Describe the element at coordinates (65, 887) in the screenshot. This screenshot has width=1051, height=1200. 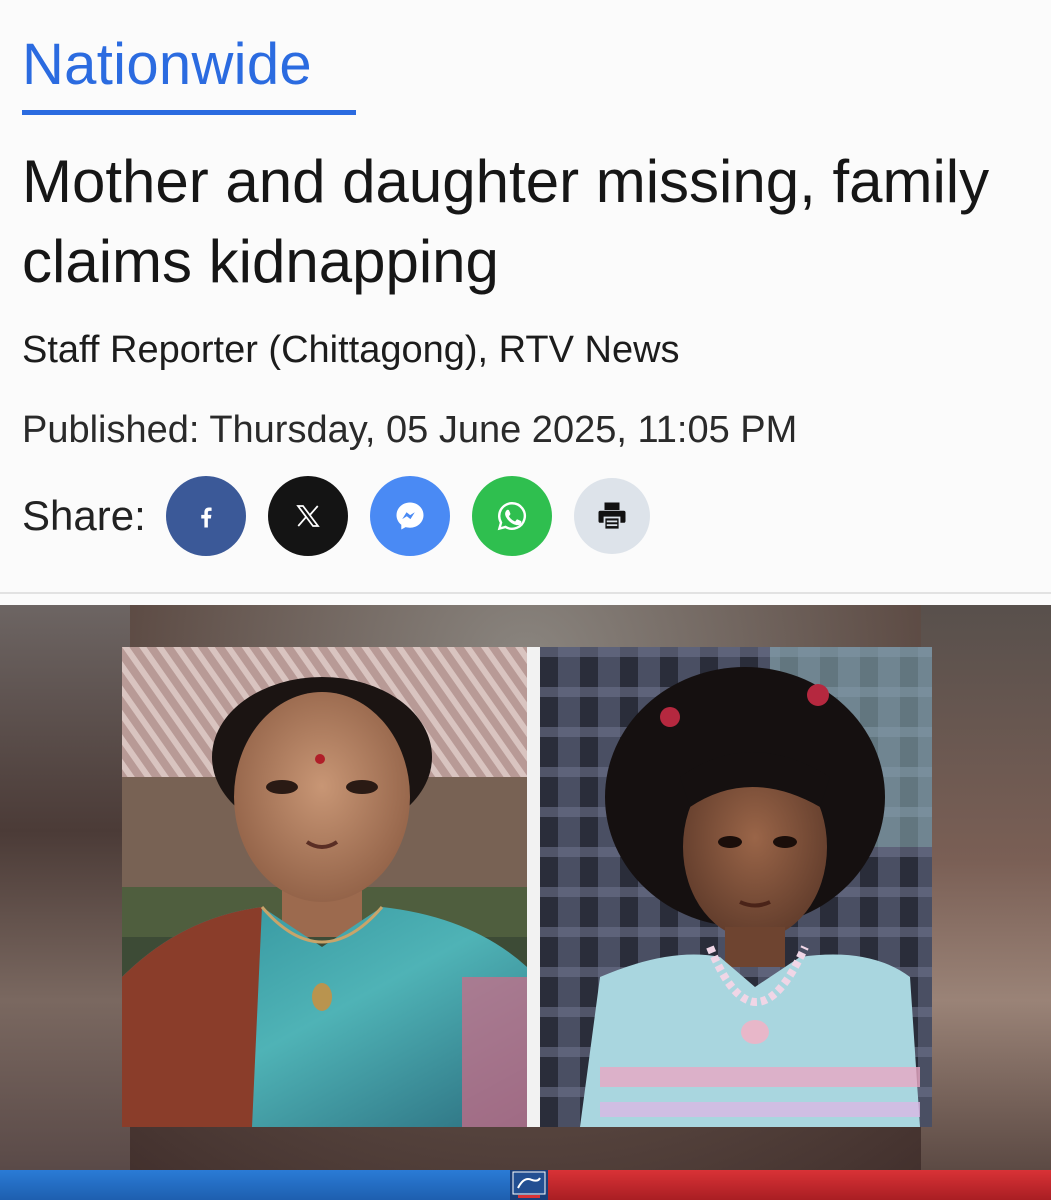
I see `photo-blur-left` at that location.